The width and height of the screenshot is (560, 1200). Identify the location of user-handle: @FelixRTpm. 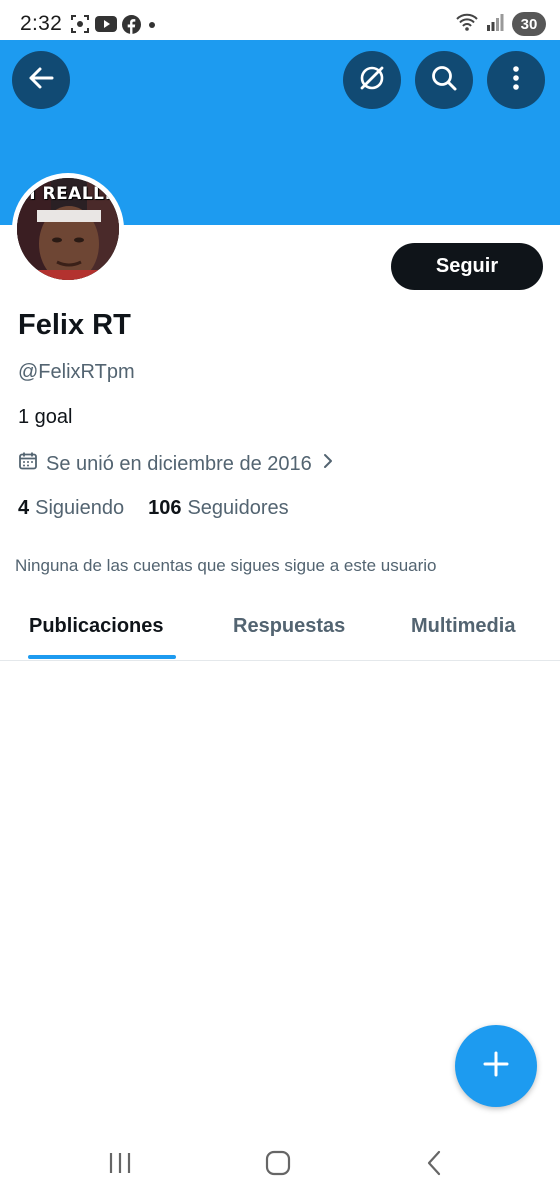
(76, 372).